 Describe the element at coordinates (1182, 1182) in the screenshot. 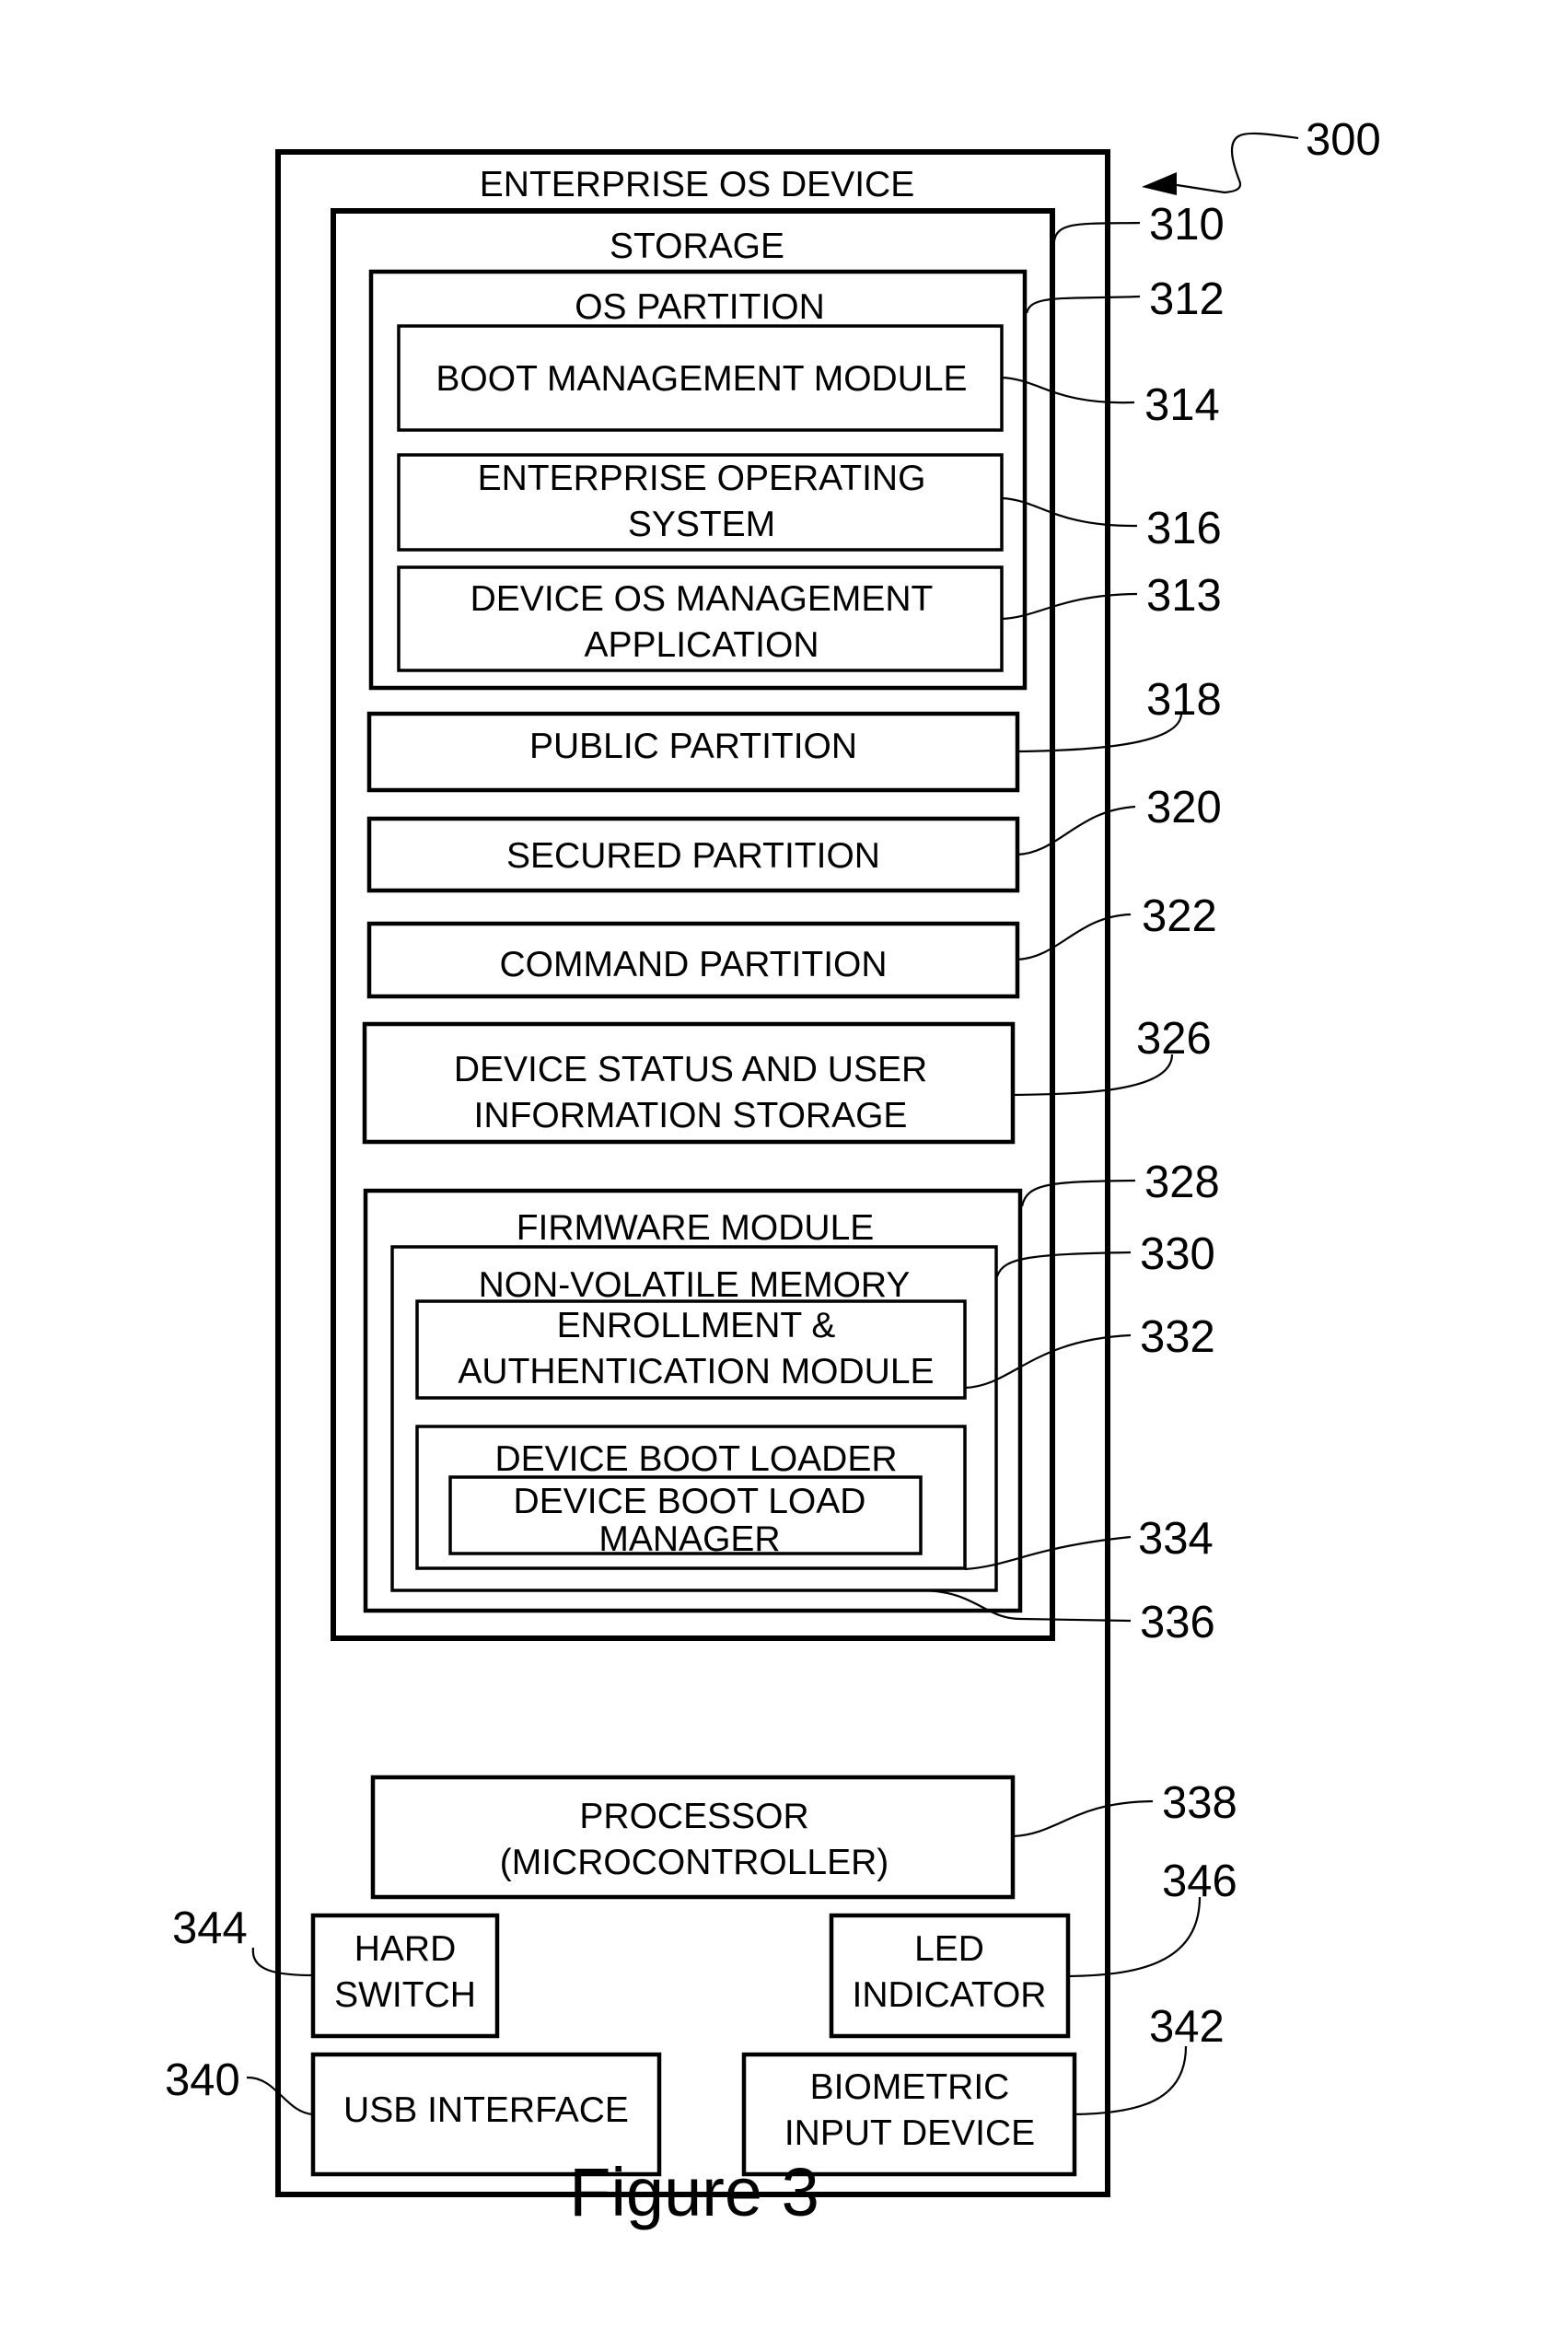

I see `ref-328: 328` at that location.